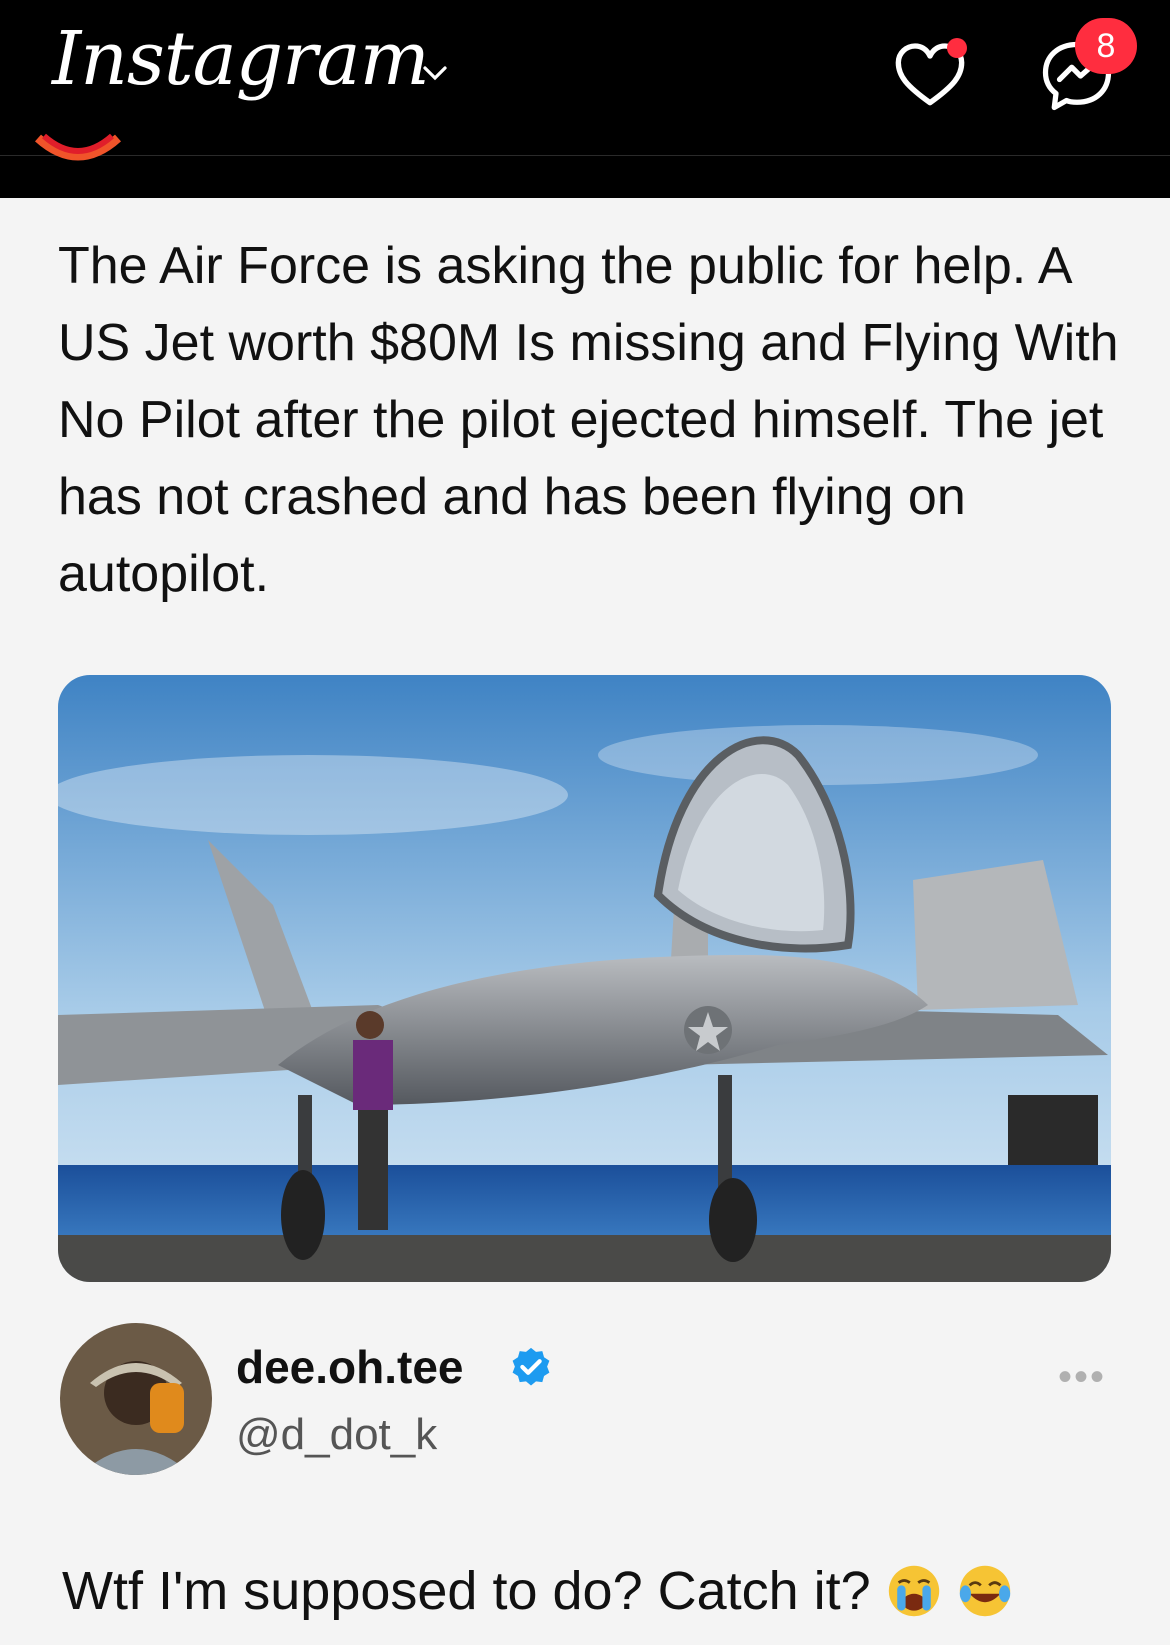 The height and width of the screenshot is (1645, 1170). What do you see at coordinates (1082, 1377) in the screenshot?
I see `more-options-icon: •••` at bounding box center [1082, 1377].